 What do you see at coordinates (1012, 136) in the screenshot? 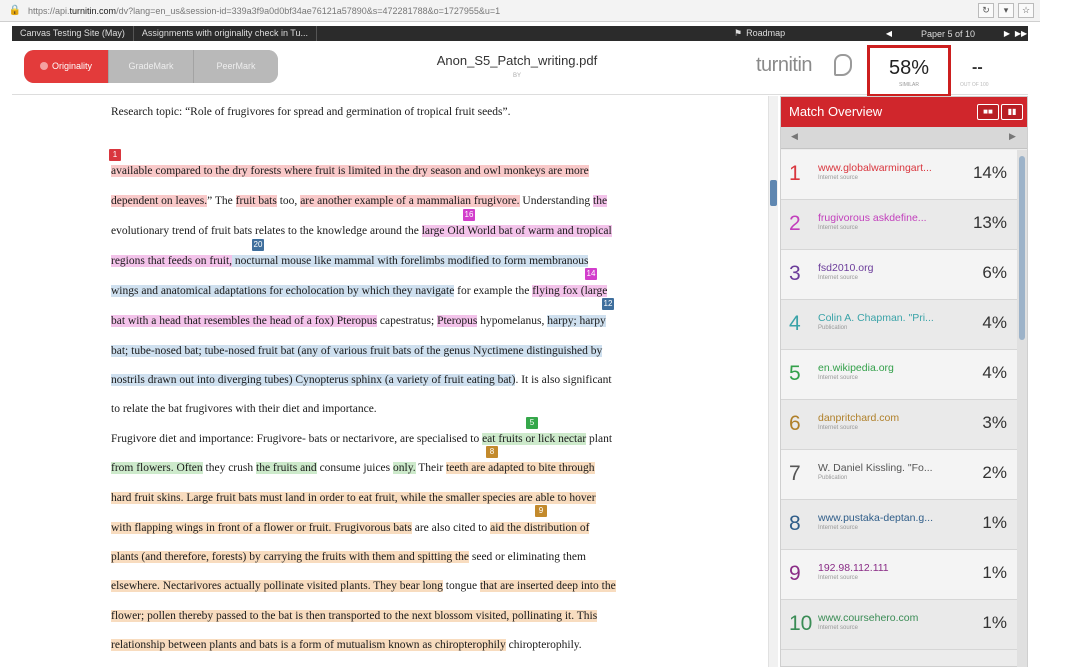
I see `next-match-icon: ▶` at bounding box center [1012, 136].